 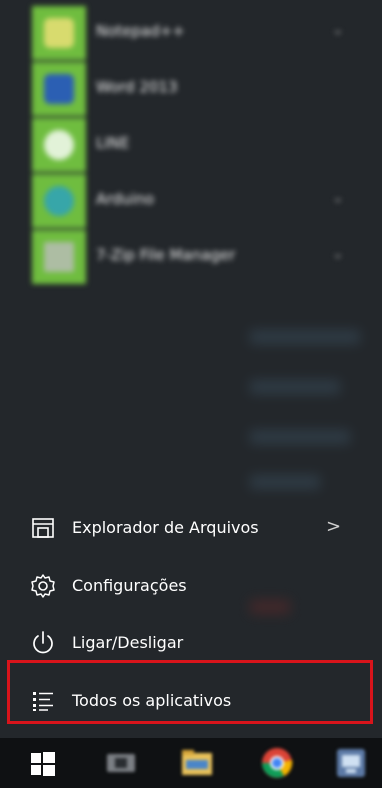 What do you see at coordinates (125, 199) in the screenshot?
I see `app-name: Arduino` at bounding box center [125, 199].